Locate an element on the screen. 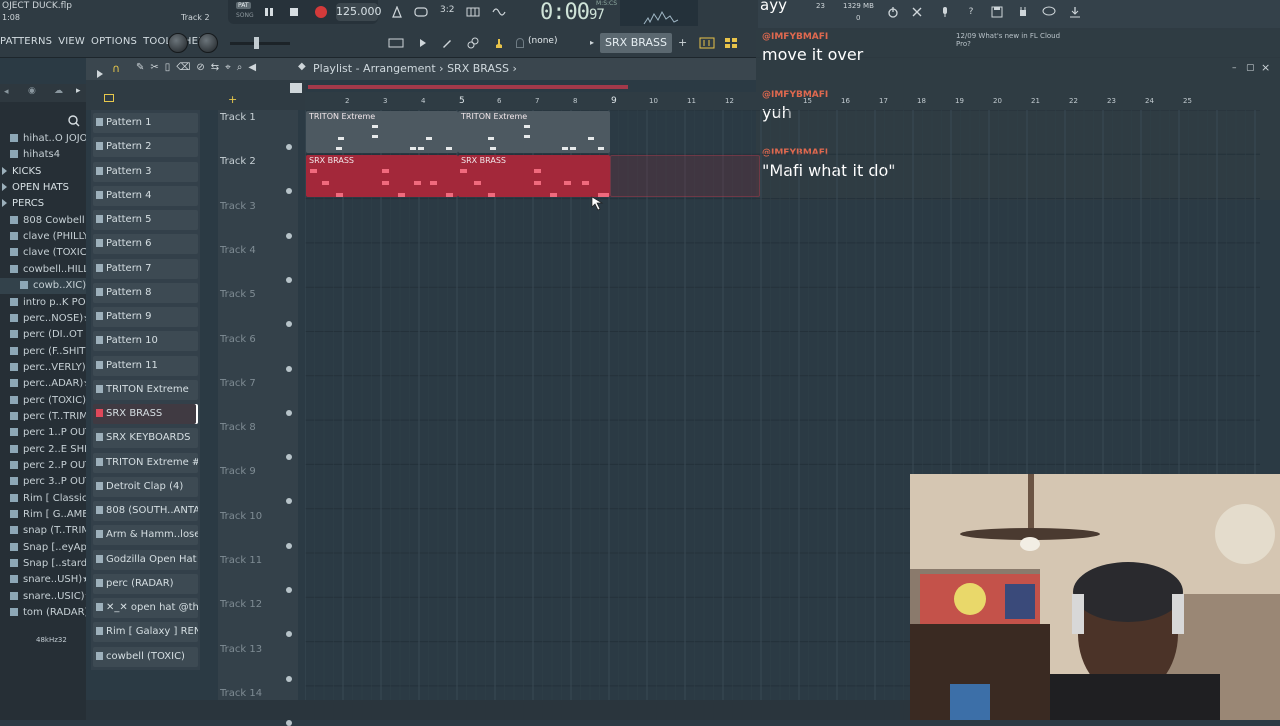 The width and height of the screenshot is (1280, 726). forward-icon: ▸ is located at coordinates (78, 91).